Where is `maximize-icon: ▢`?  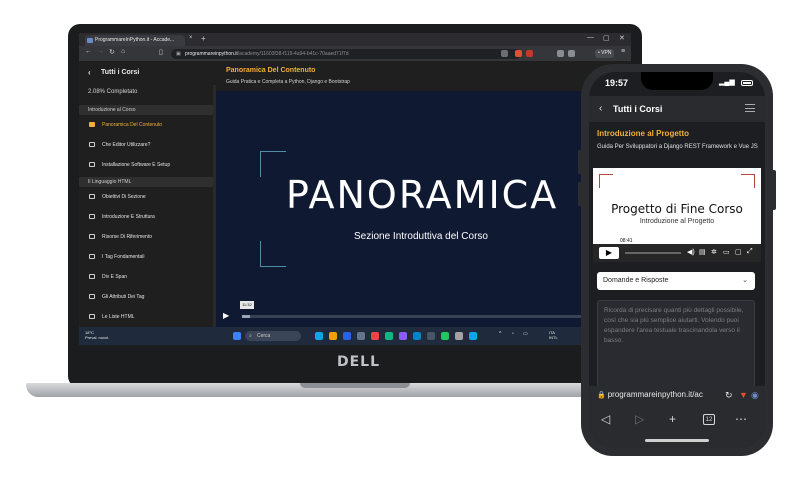
maximize-icon: ▢ is located at coordinates (606, 38).